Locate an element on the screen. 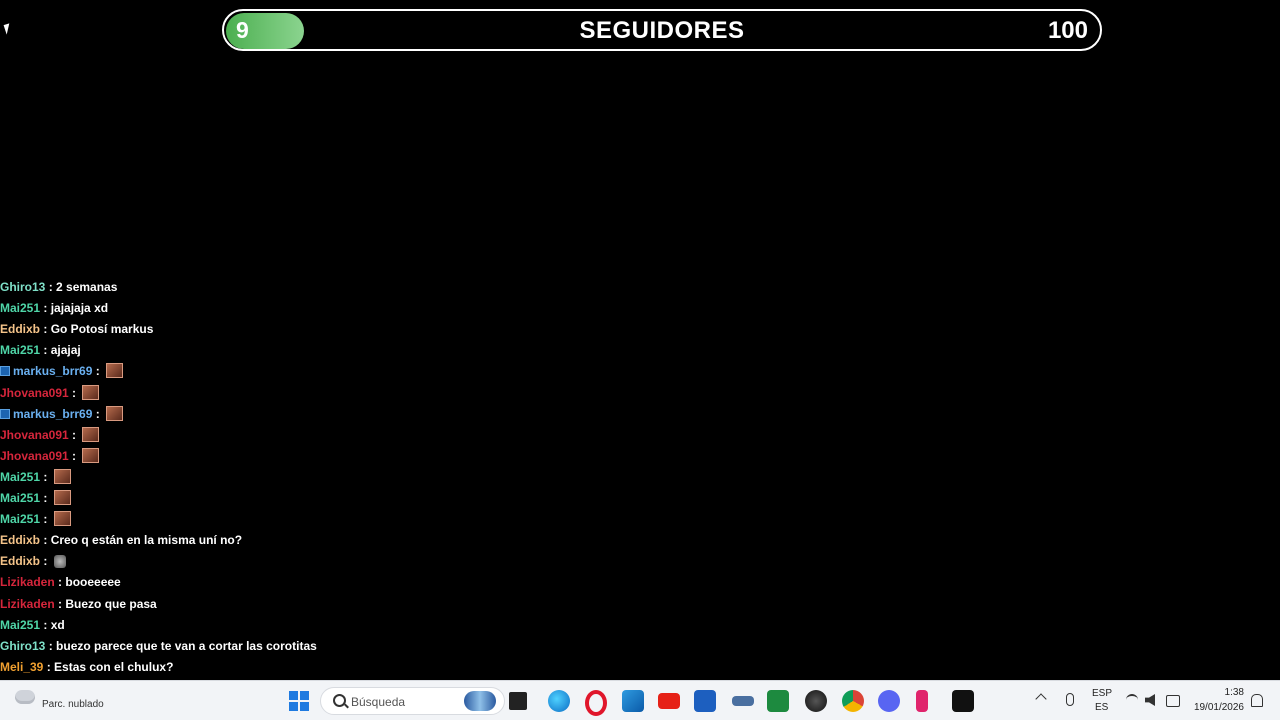 Image resolution: width=1280 pixels, height=720 pixels. discord-icon is located at coordinates (889, 701).